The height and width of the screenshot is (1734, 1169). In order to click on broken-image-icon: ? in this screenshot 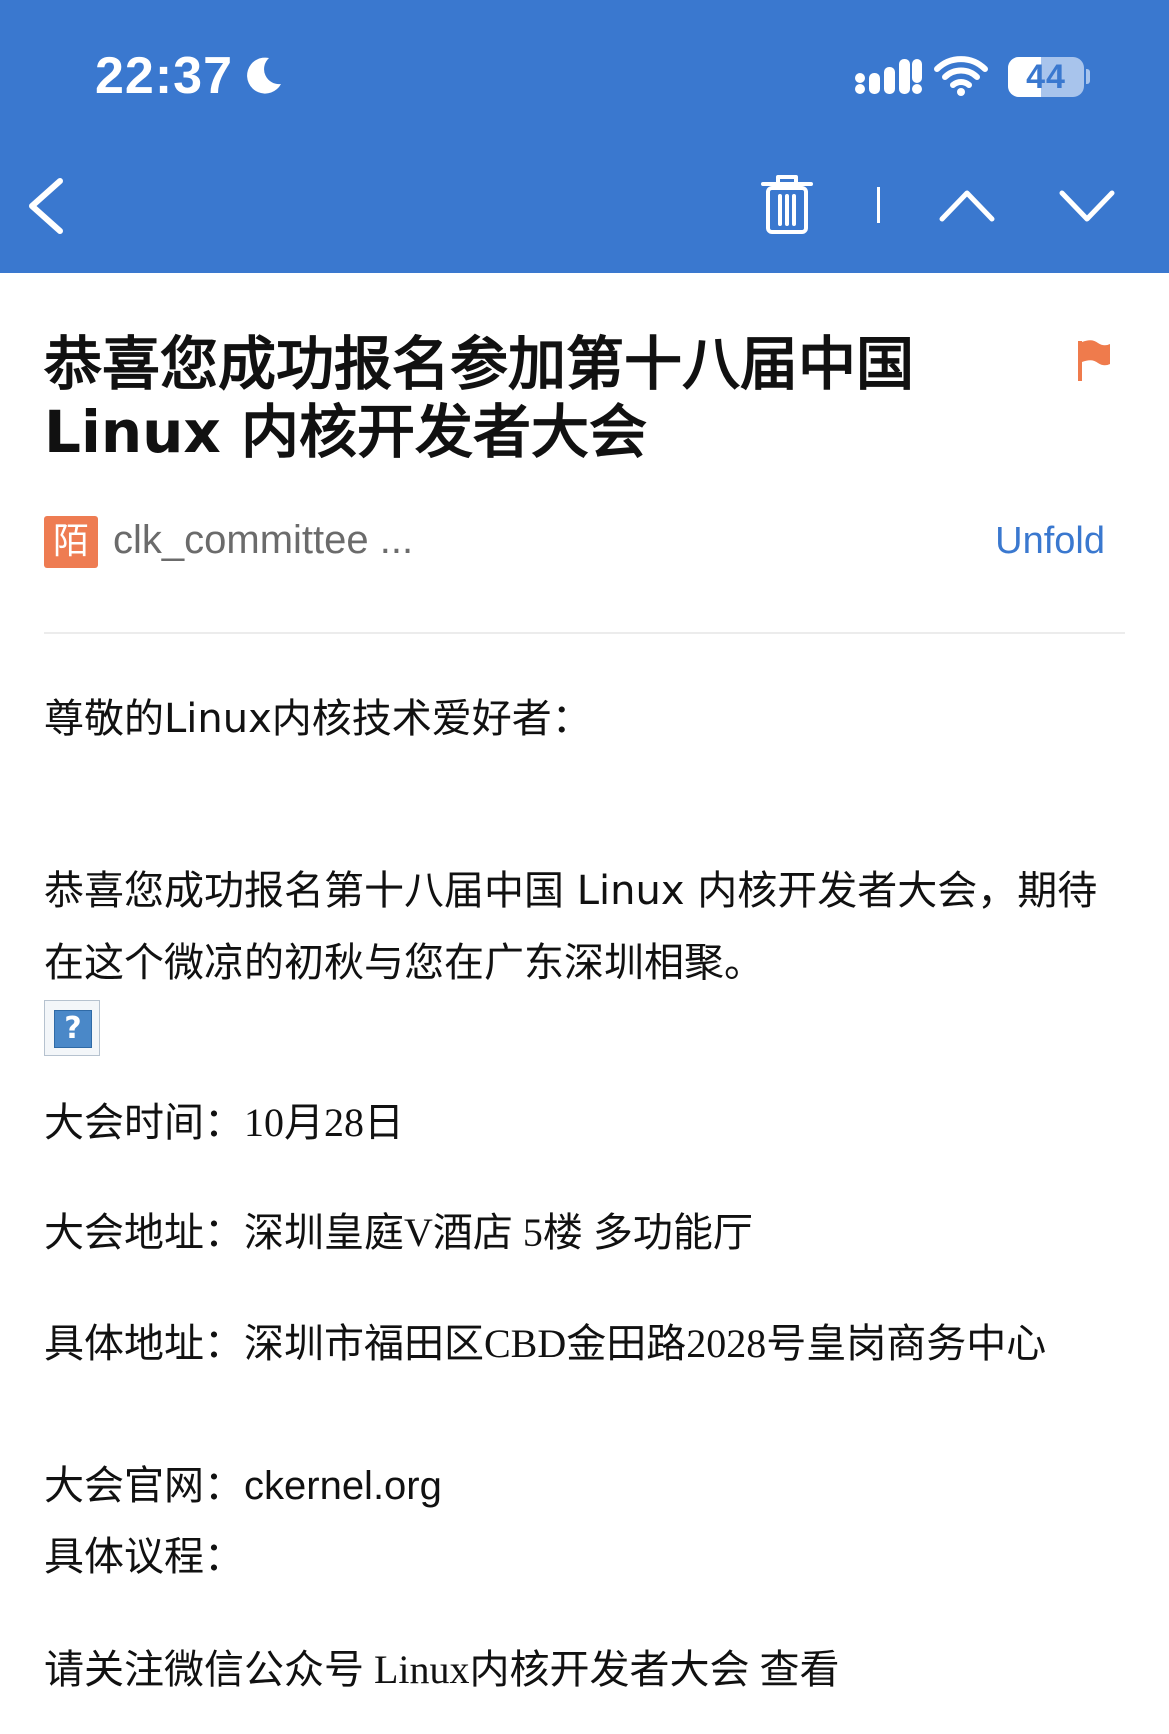, I will do `click(73, 1029)`.